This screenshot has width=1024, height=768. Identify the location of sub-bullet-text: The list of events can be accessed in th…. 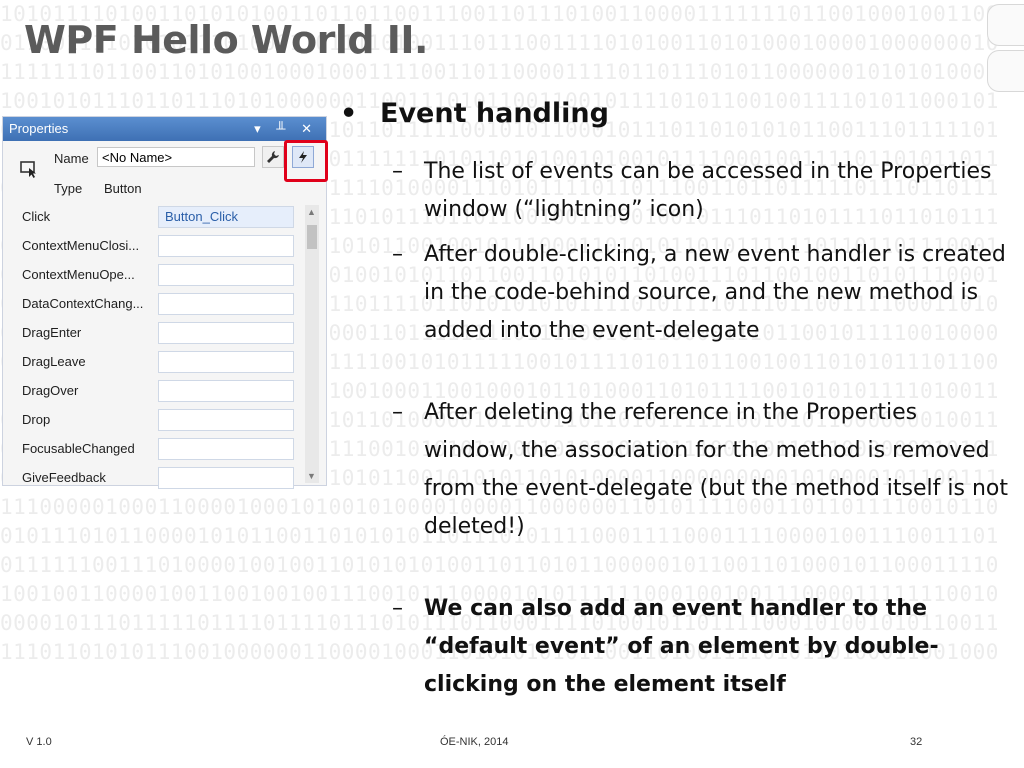
(708, 190).